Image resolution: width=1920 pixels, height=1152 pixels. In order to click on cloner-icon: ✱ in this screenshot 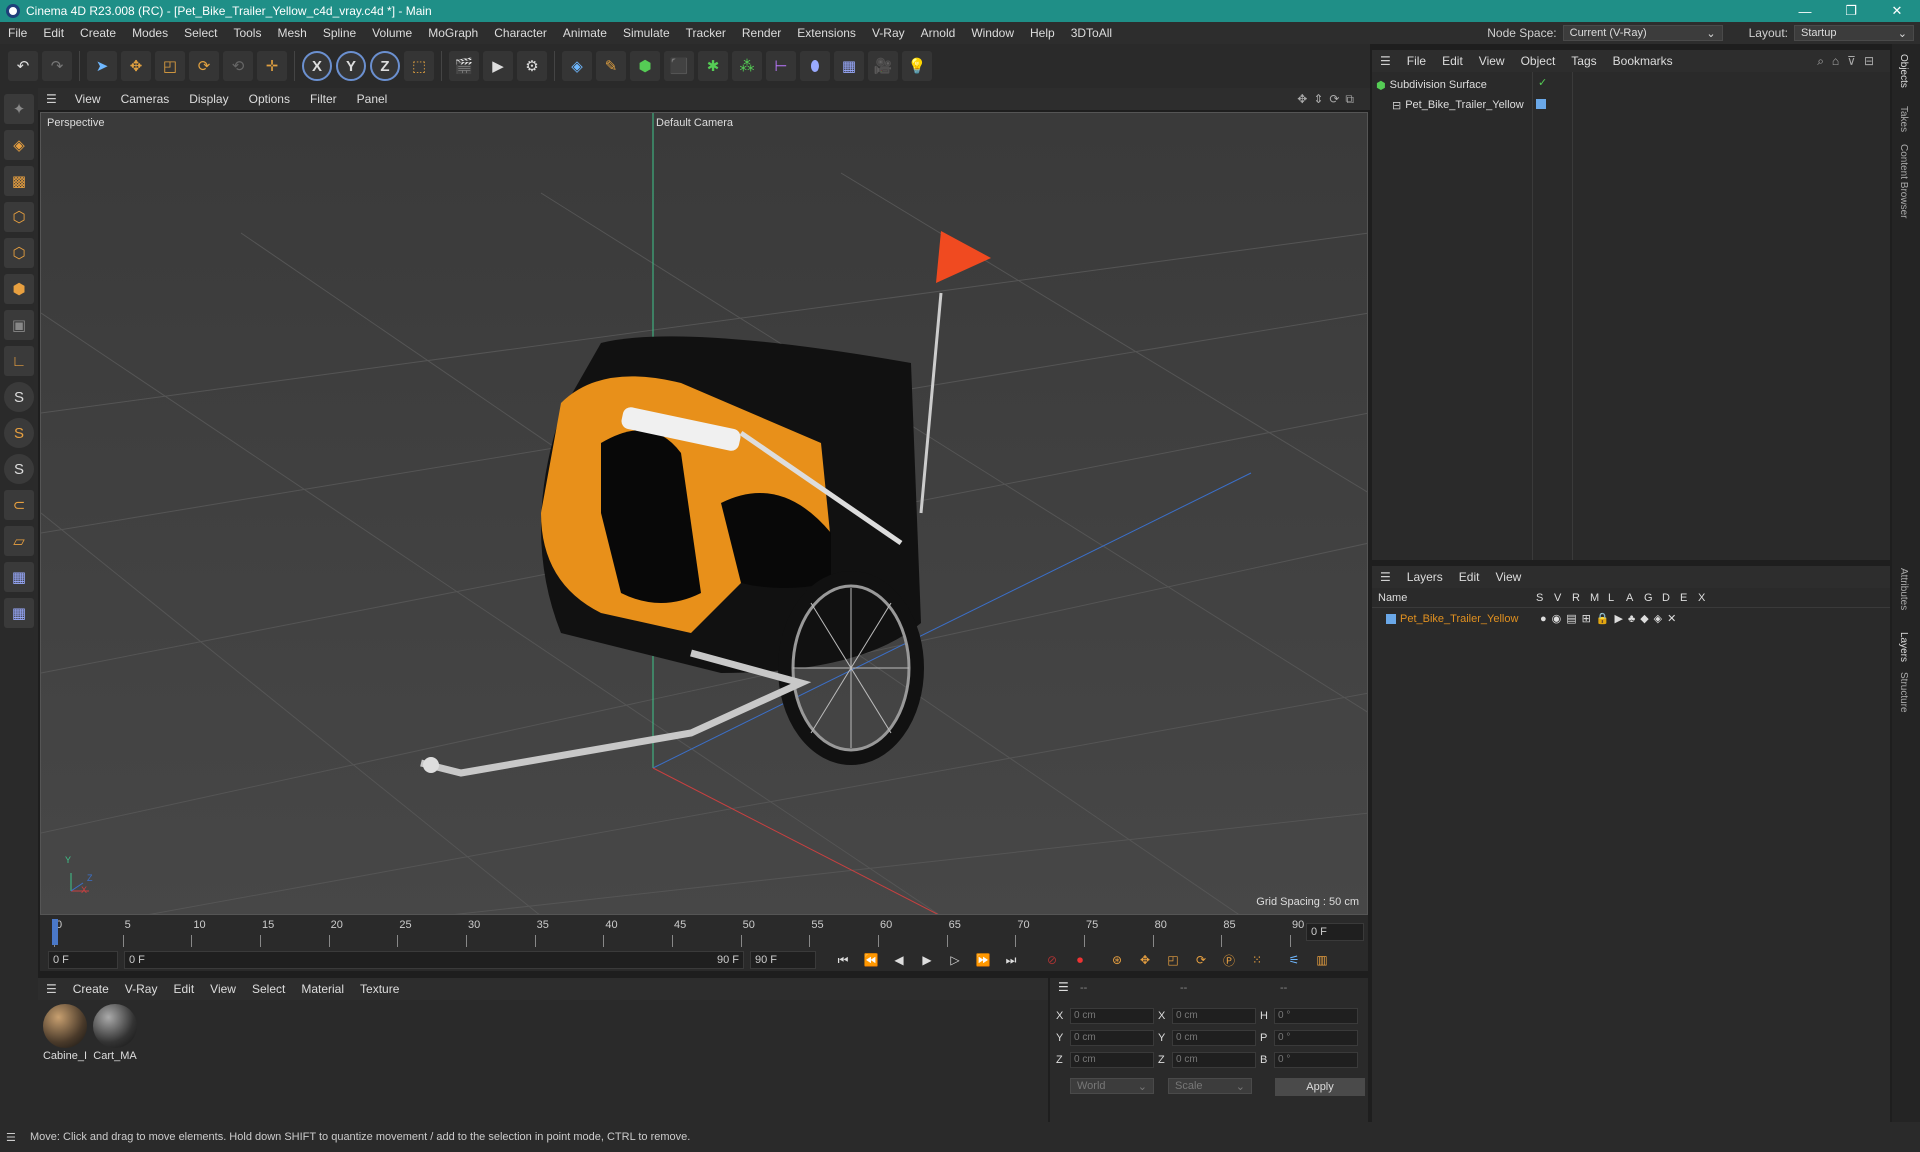, I will do `click(713, 66)`.